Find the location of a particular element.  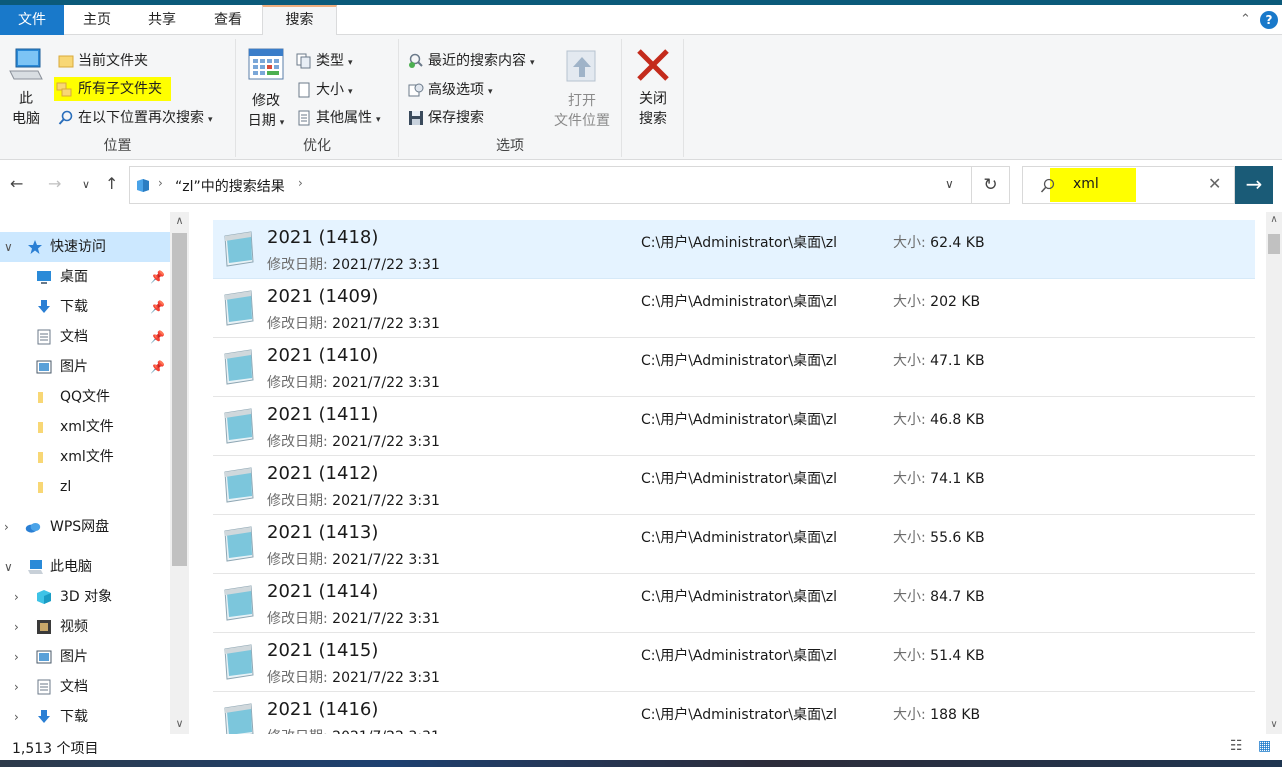

sidebar-item-desktop: 桌面 📌 is located at coordinates (85, 277).